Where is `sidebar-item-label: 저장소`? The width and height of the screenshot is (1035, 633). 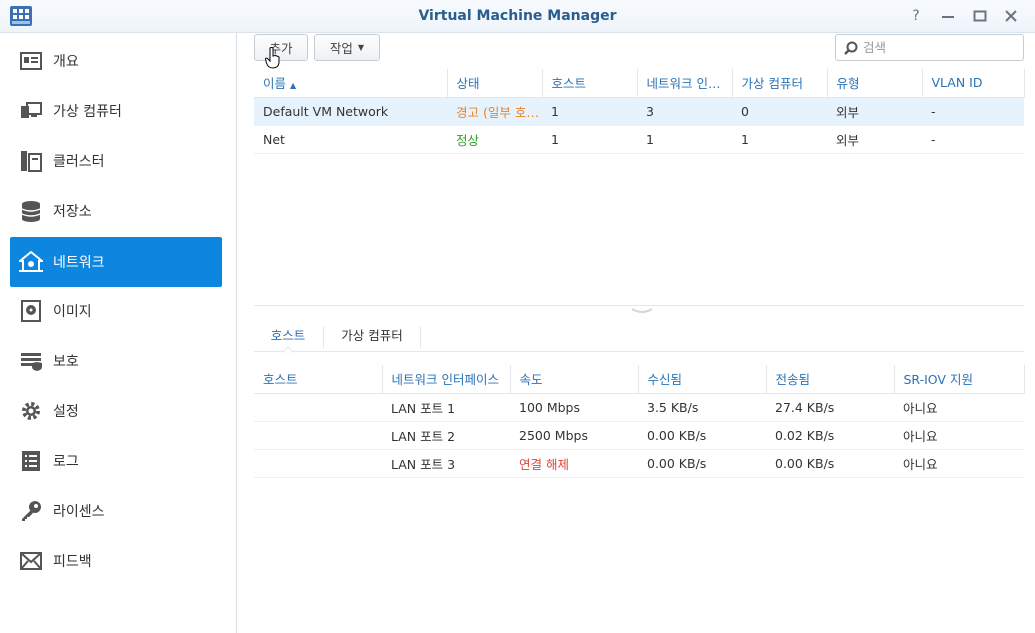
sidebar-item-label: 저장소 is located at coordinates (72, 212).